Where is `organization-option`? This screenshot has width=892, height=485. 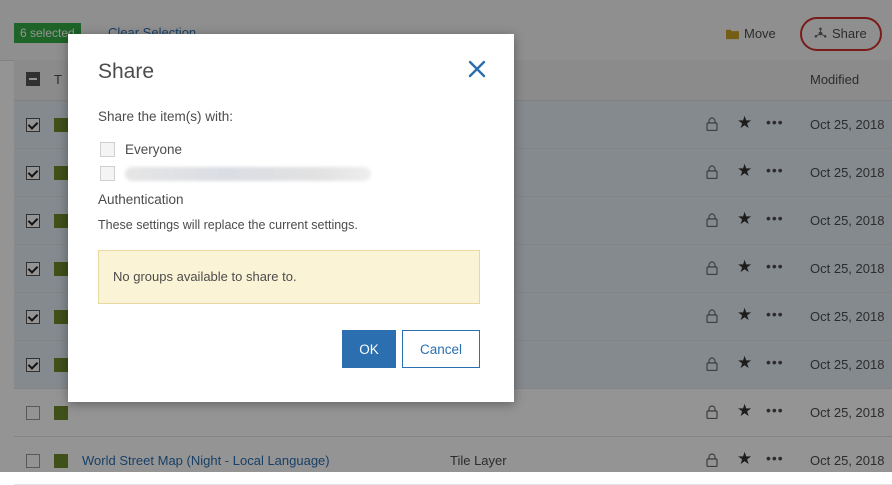
organization-option is located at coordinates (235, 173).